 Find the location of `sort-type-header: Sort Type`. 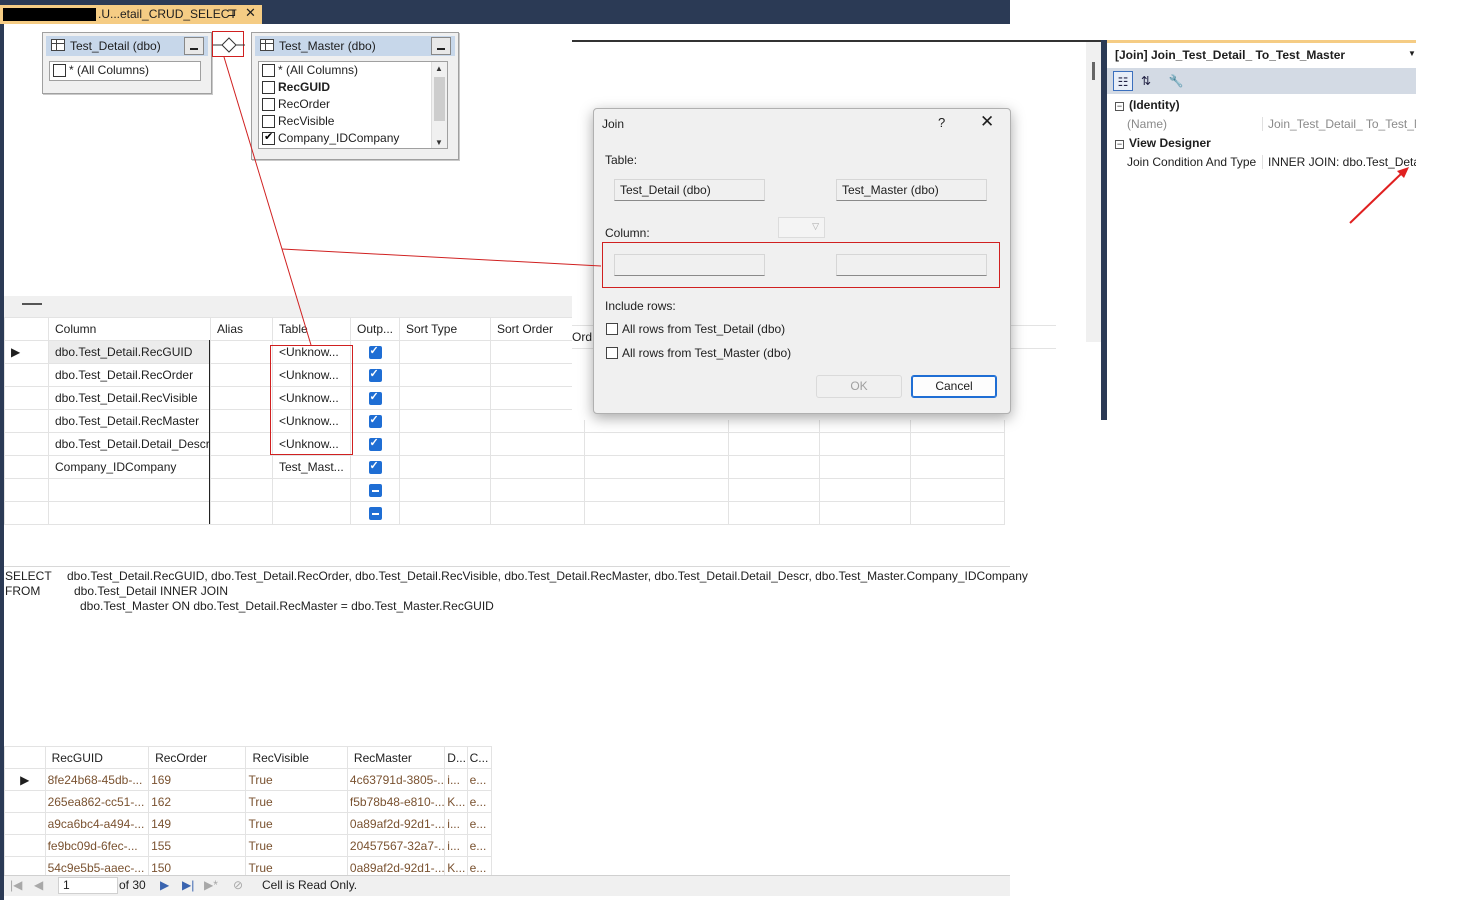

sort-type-header: Sort Type is located at coordinates (445, 329).